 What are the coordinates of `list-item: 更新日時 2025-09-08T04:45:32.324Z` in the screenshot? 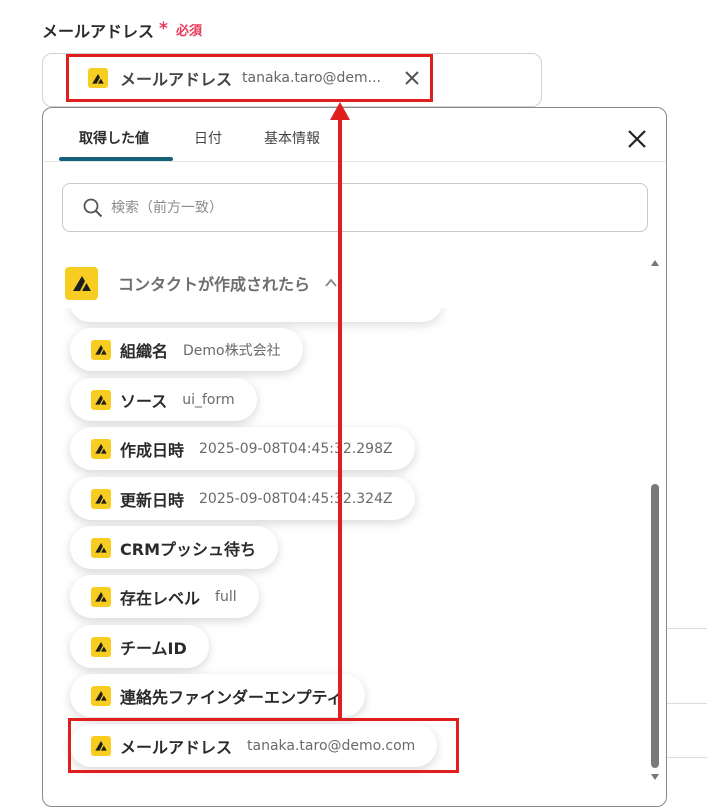 It's located at (242, 498).